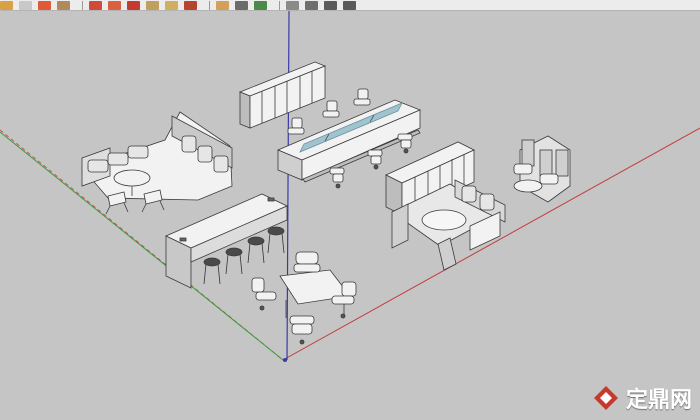  What do you see at coordinates (288, 186) in the screenshot?
I see `blue-axis` at bounding box center [288, 186].